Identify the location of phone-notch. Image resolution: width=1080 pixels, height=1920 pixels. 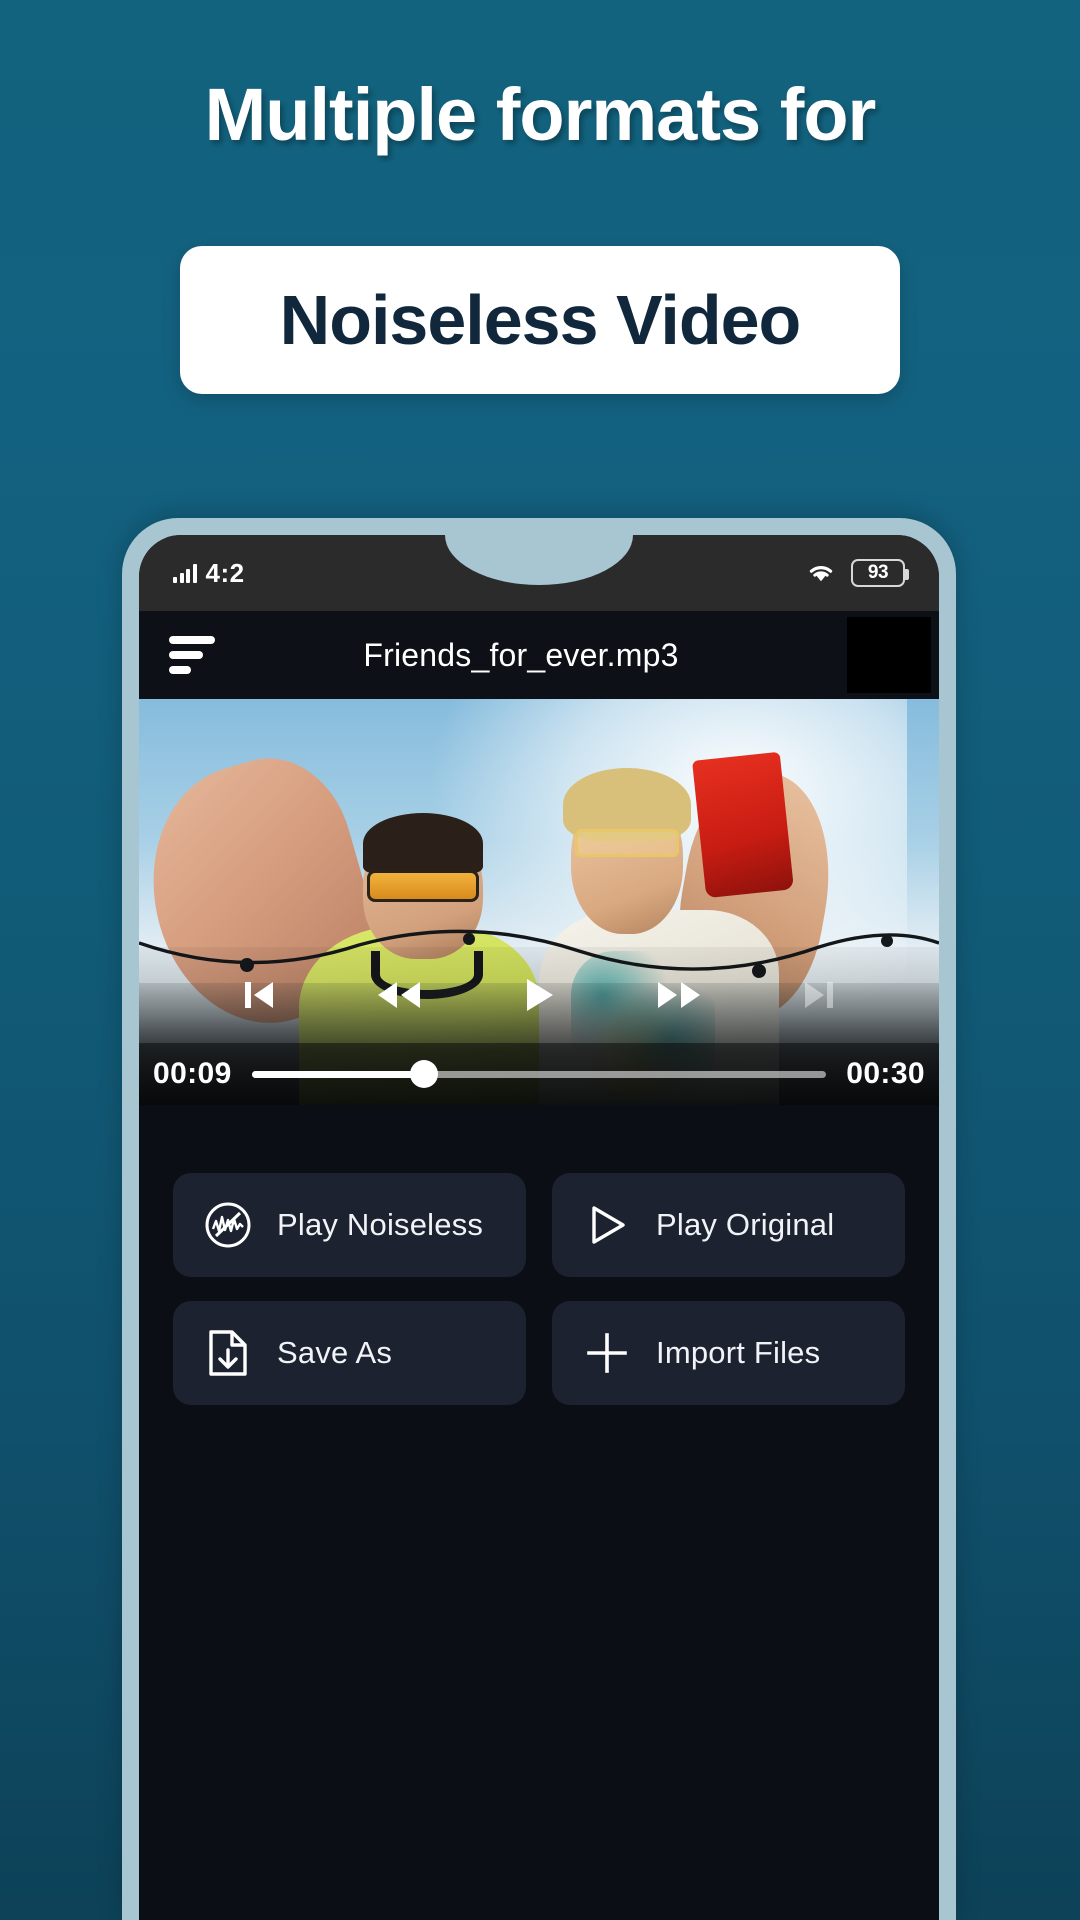
(539, 560).